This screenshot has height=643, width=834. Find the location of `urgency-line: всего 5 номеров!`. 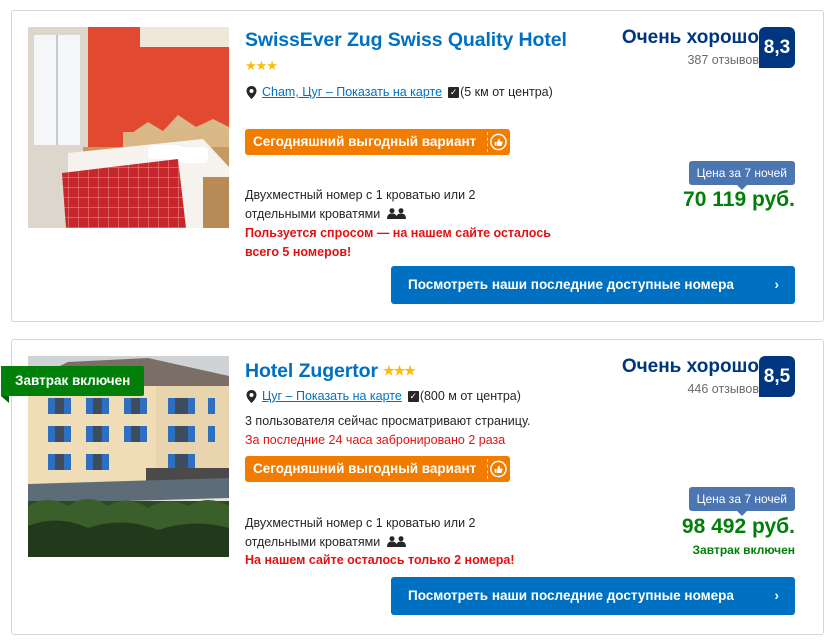

urgency-line: всего 5 номеров! is located at coordinates (298, 252).